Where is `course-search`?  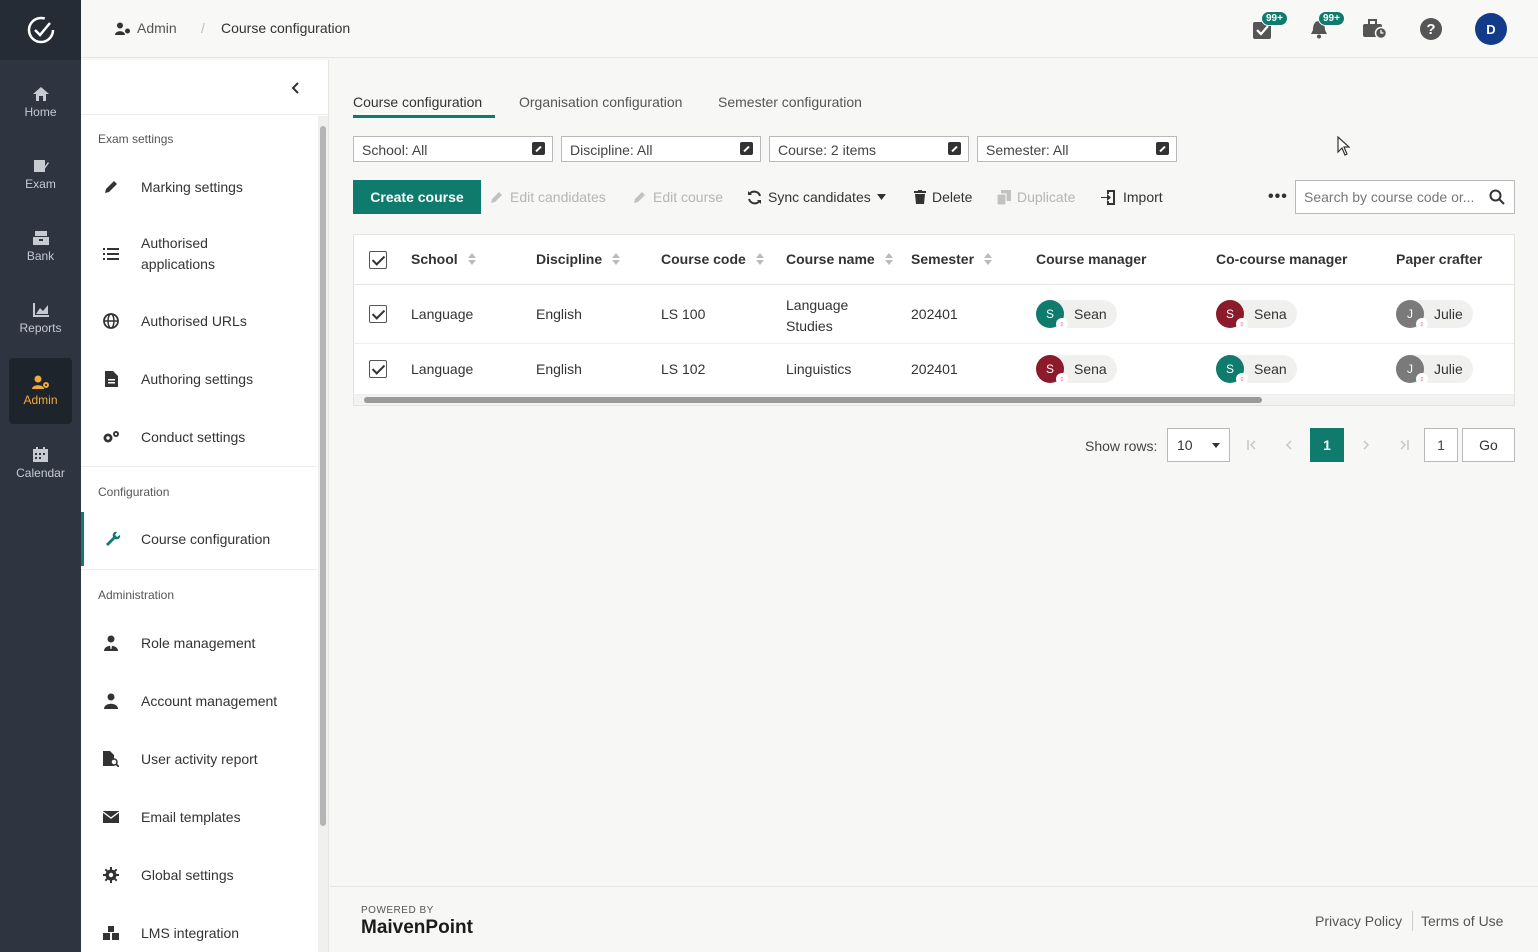
course-search is located at coordinates (1405, 197).